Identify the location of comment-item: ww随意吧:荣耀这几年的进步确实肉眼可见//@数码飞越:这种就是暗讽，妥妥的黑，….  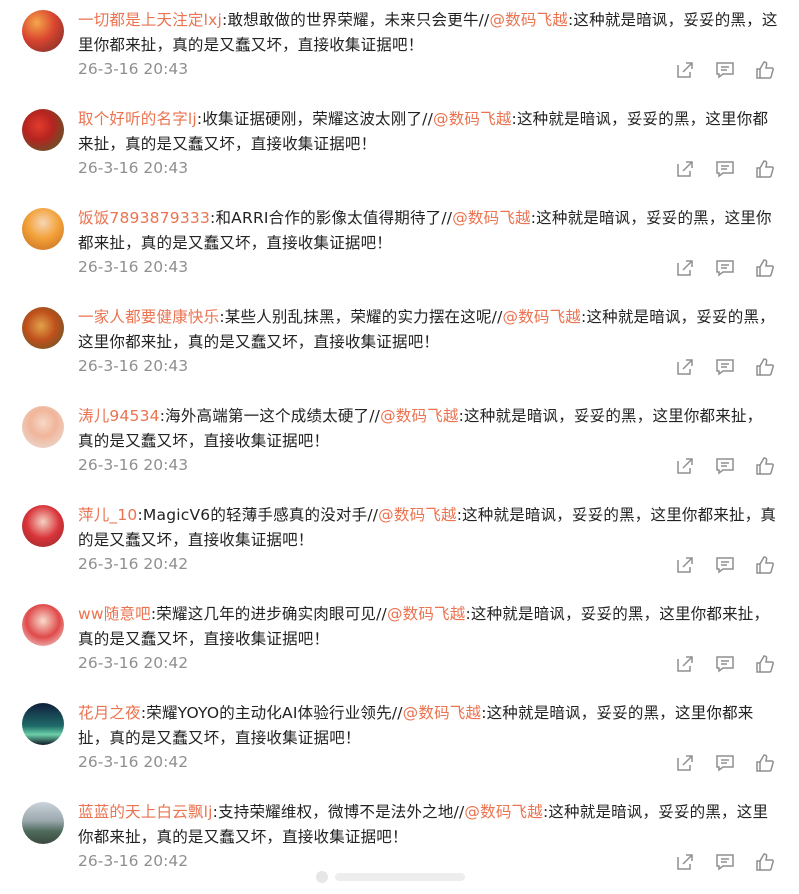
(399, 643).